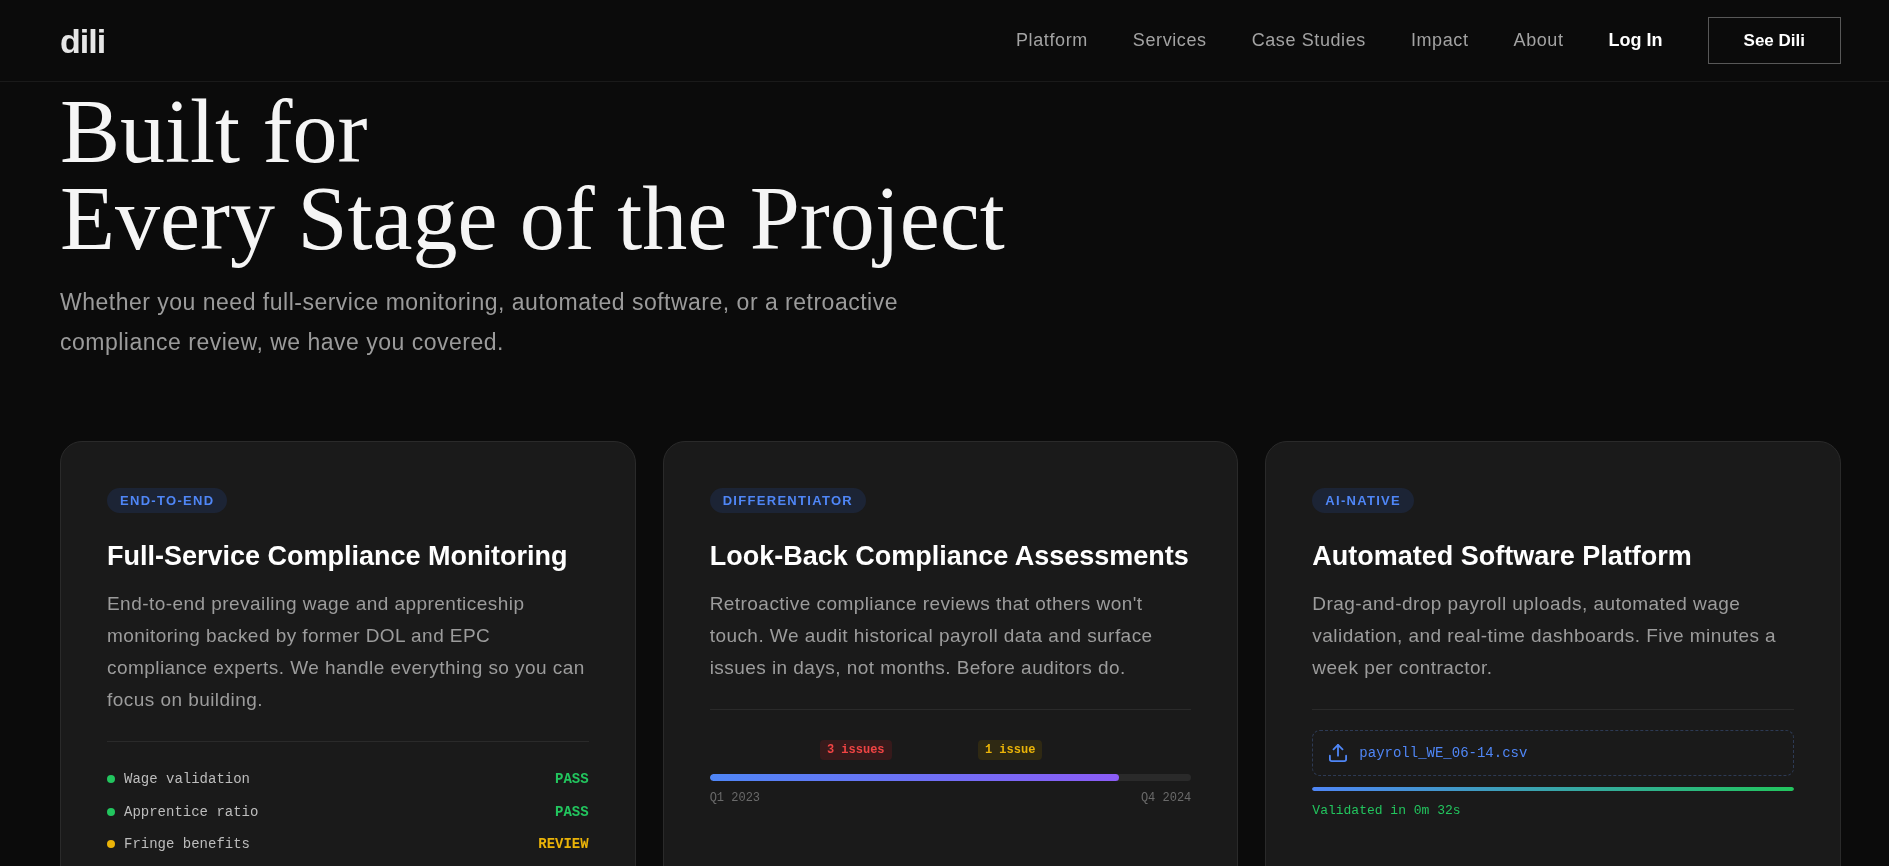 This screenshot has width=1889, height=866. What do you see at coordinates (346, 652) in the screenshot?
I see `card-description: End-to-end prevailing wage and apprenticeship monitoring backed by former DOL and EPC compliance experts. We handle everything so you can focus on building.` at bounding box center [346, 652].